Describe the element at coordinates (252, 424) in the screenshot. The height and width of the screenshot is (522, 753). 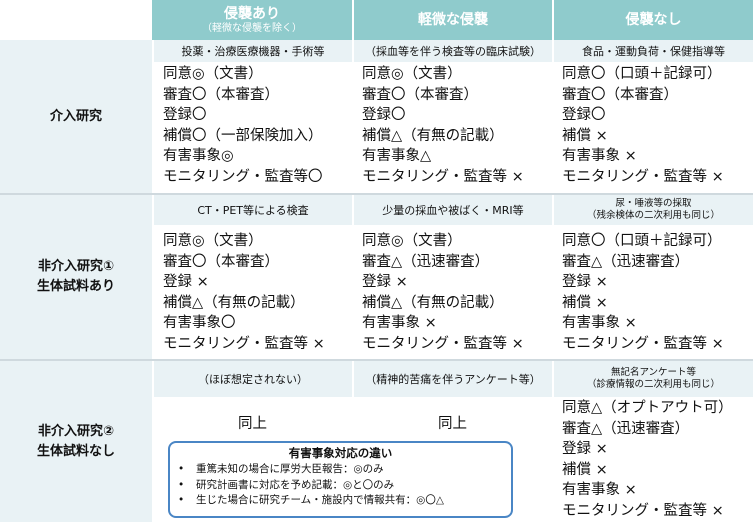
I see `same-as-above-col1: 同上` at that location.